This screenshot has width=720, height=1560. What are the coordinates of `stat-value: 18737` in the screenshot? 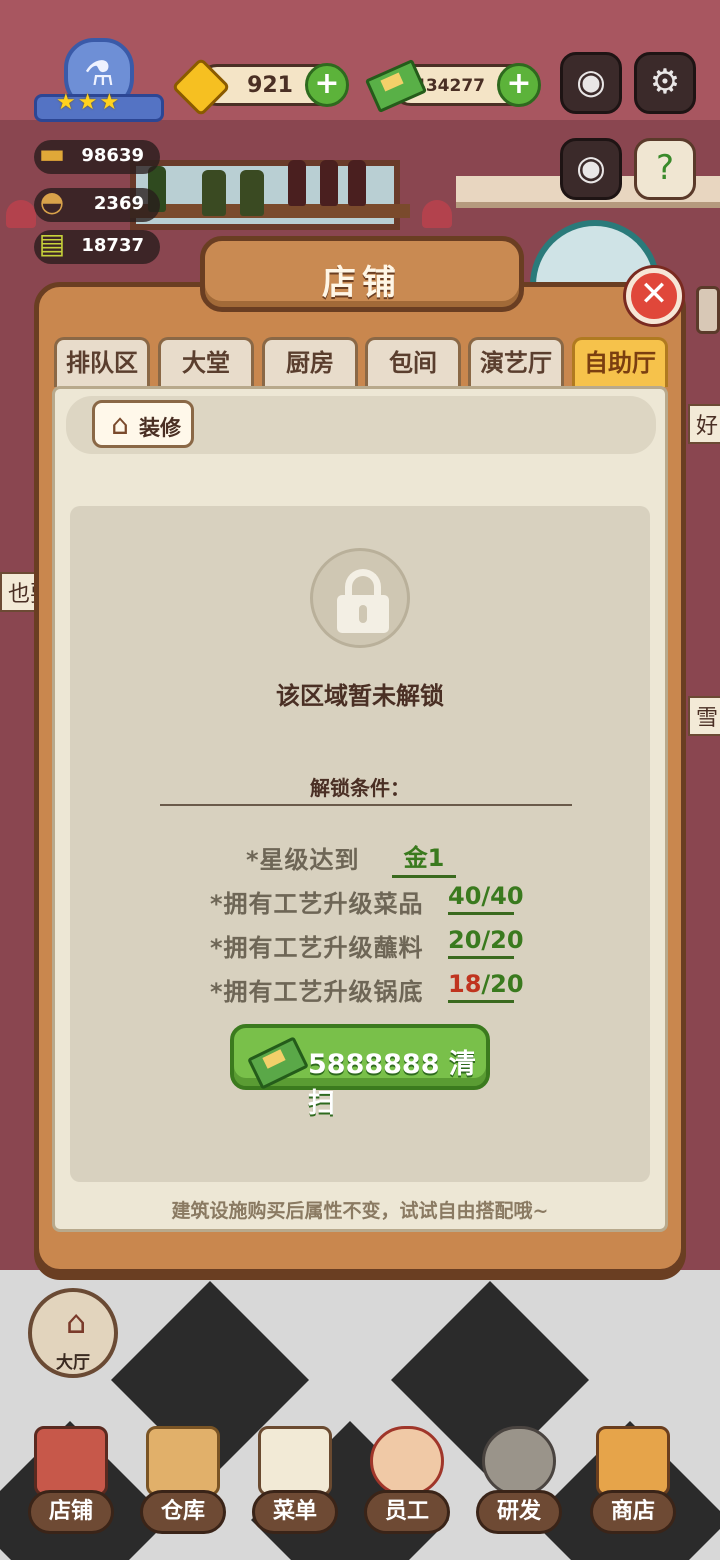 It's located at (112, 245).